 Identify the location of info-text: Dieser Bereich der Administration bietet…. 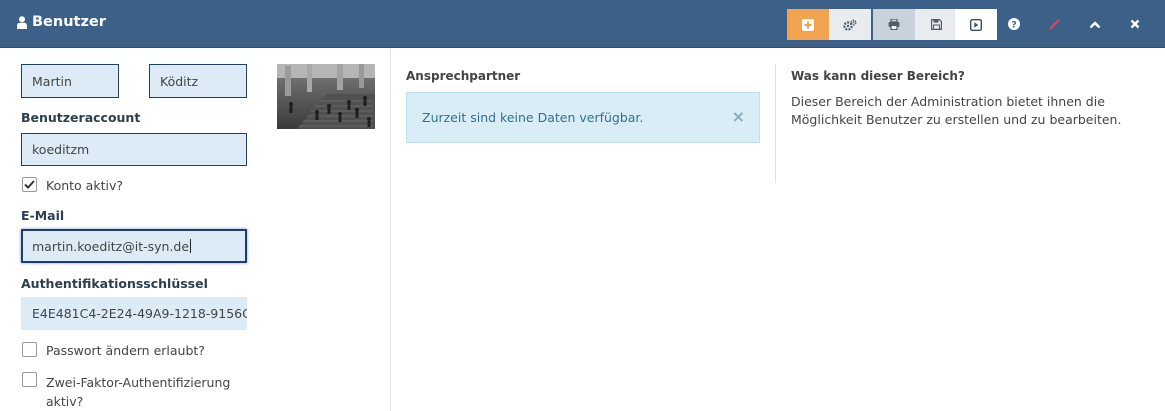
(956, 110).